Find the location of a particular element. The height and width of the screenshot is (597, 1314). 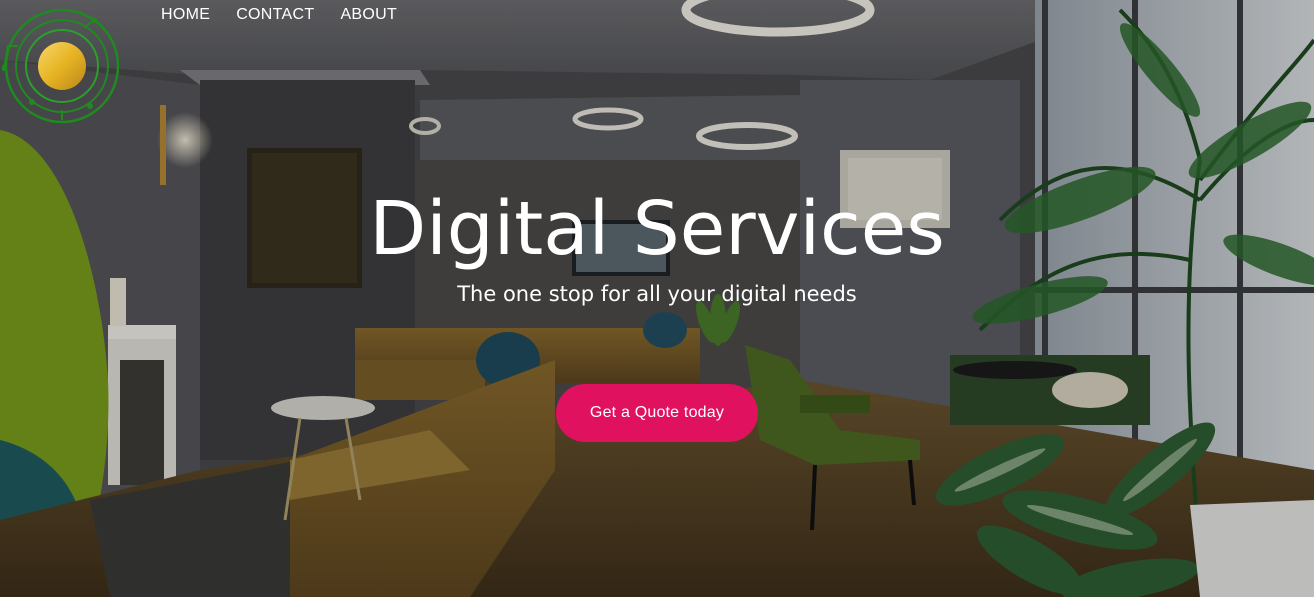

hero-title: Digital Services is located at coordinates (657, 229).